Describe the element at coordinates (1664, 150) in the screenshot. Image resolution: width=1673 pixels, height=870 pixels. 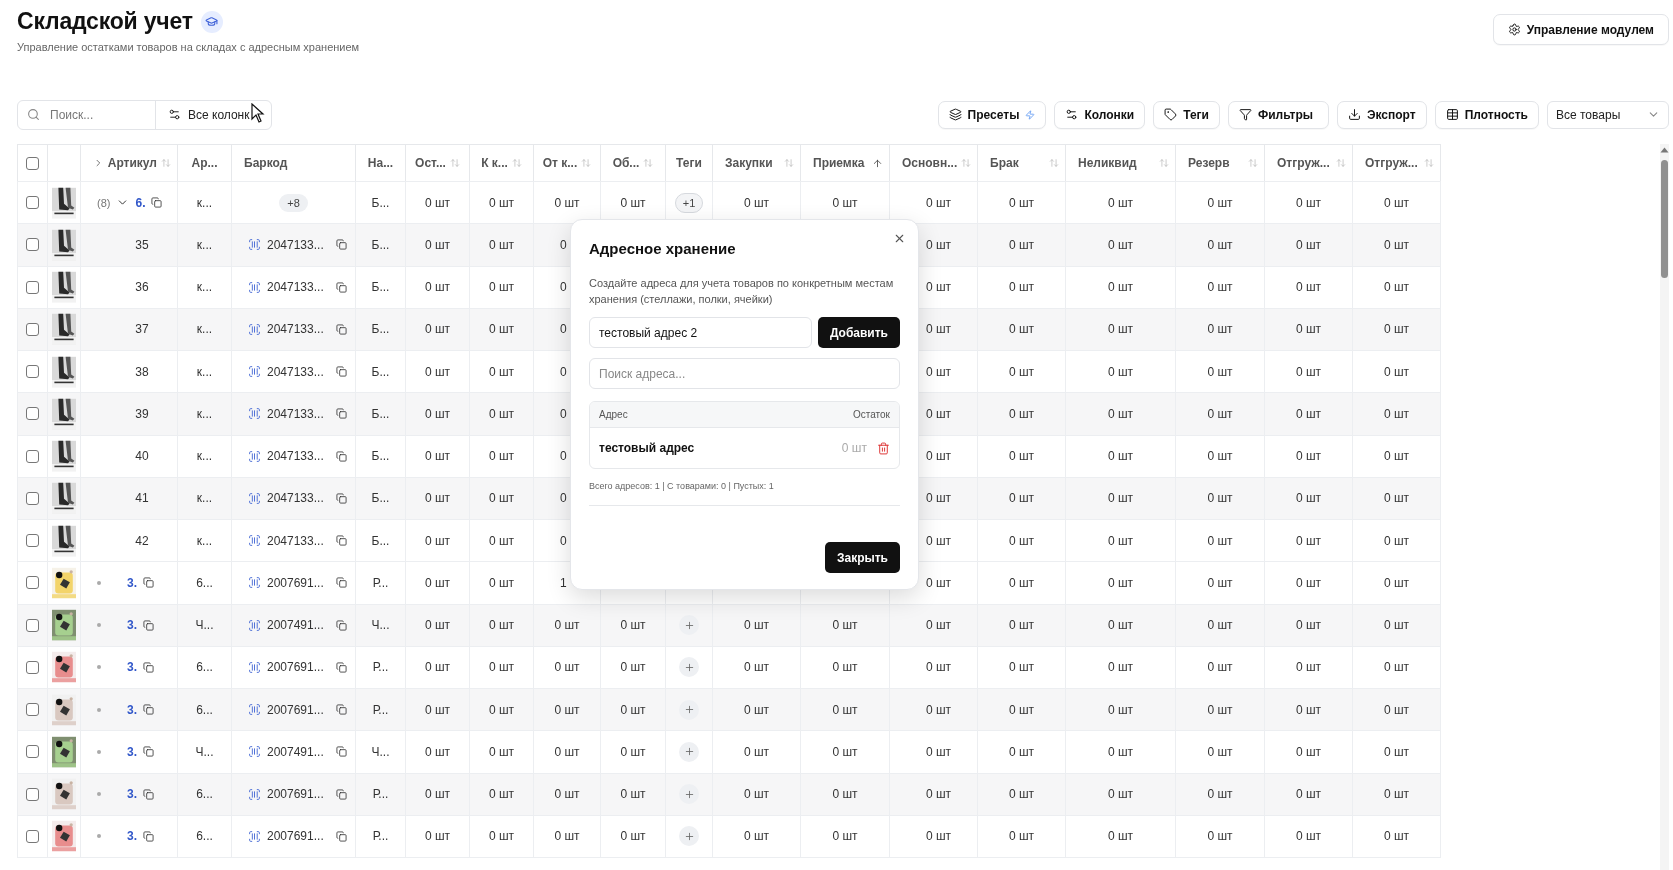
I see `scroll-up-icon` at that location.